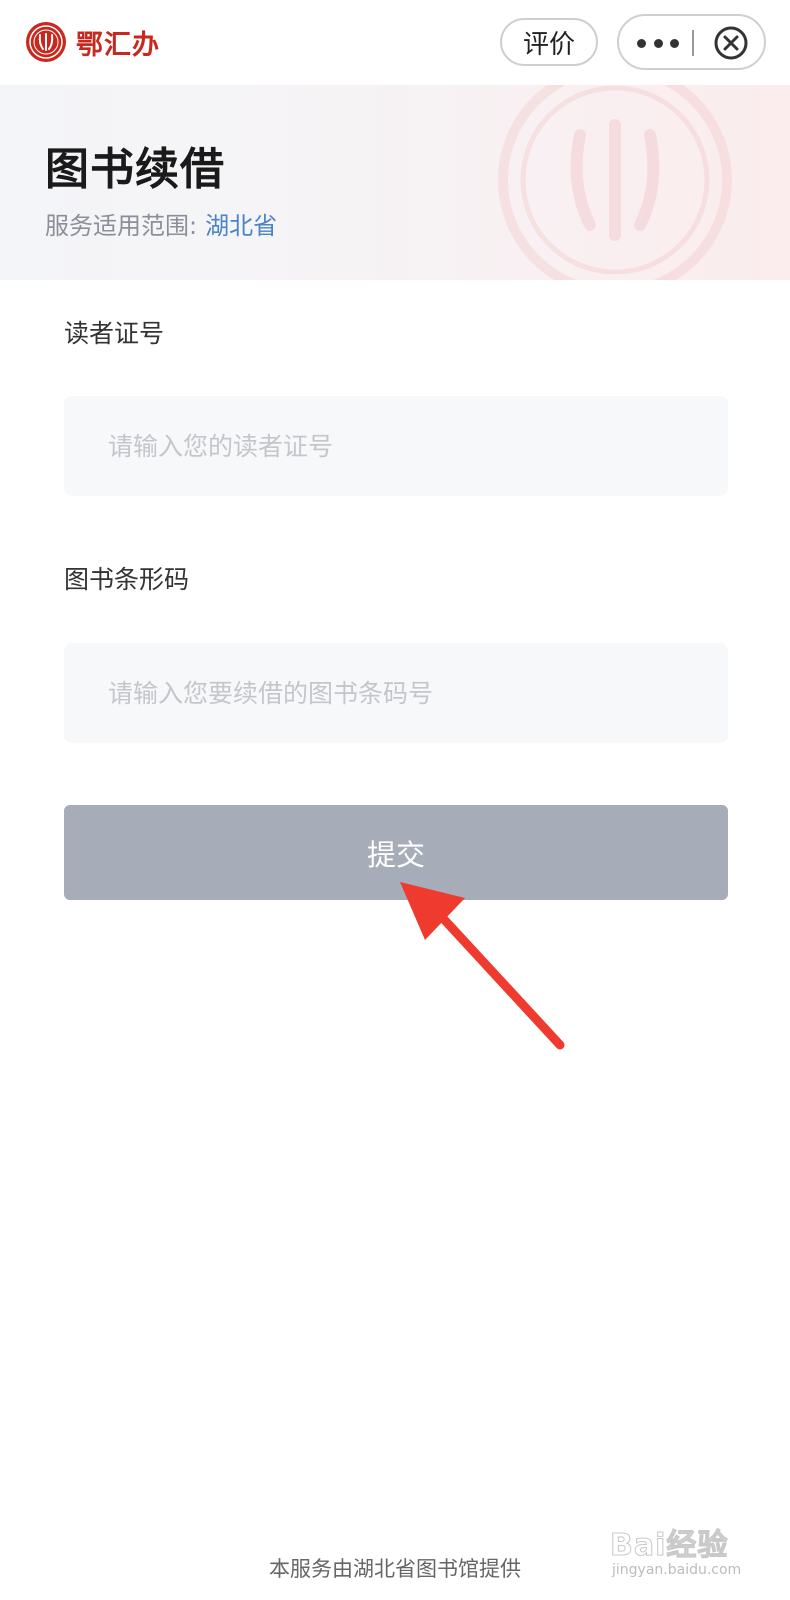  What do you see at coordinates (615, 182) in the screenshot?
I see `watermark-seal-icon` at bounding box center [615, 182].